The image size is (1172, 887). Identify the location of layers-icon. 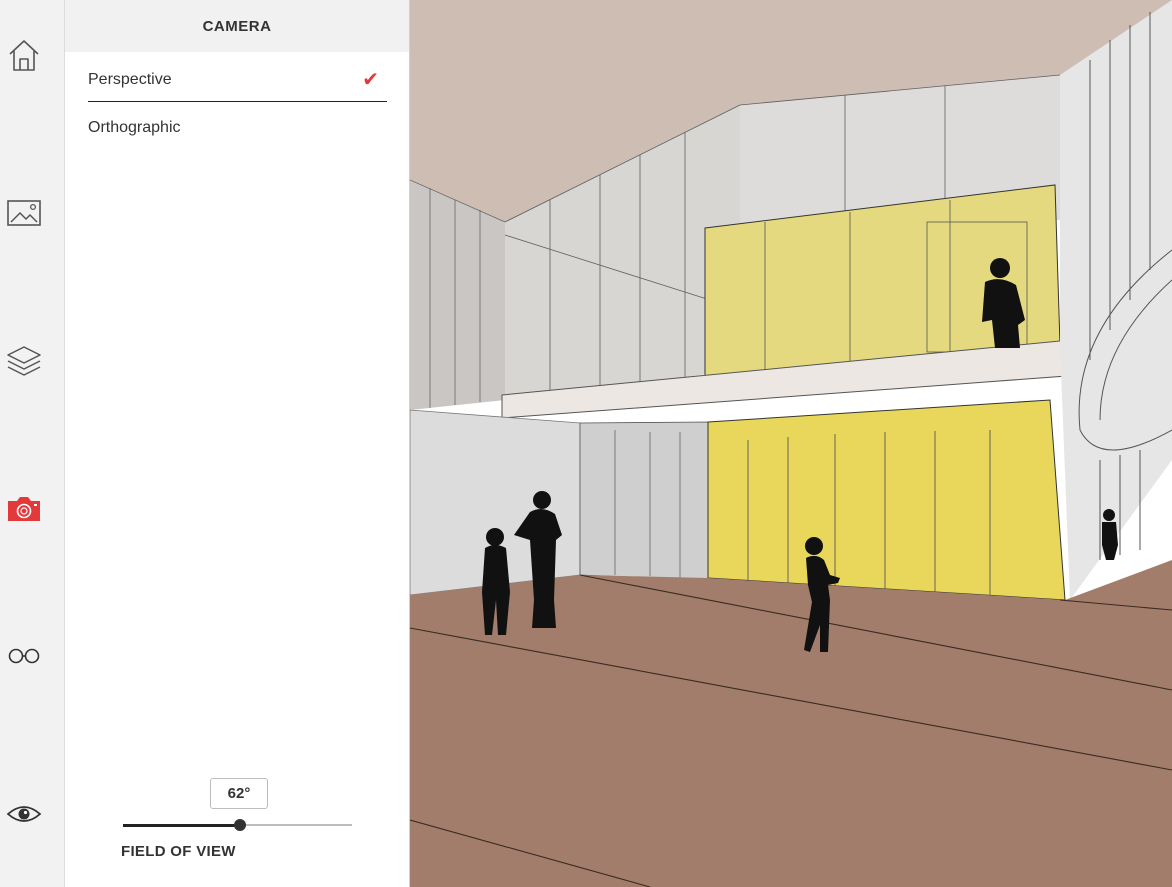
(24, 361).